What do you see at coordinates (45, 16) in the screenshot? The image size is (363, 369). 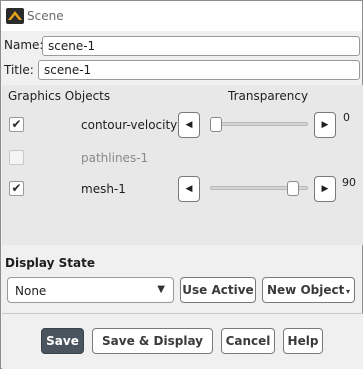 I see `window-title: Scene` at bounding box center [45, 16].